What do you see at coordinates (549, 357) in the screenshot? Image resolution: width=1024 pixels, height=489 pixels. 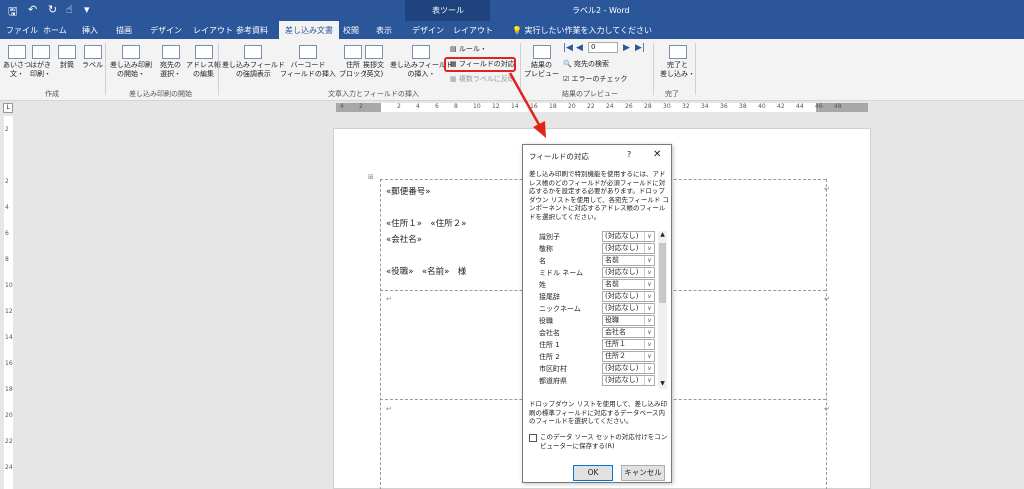 I see `field-label: 住所 2` at bounding box center [549, 357].